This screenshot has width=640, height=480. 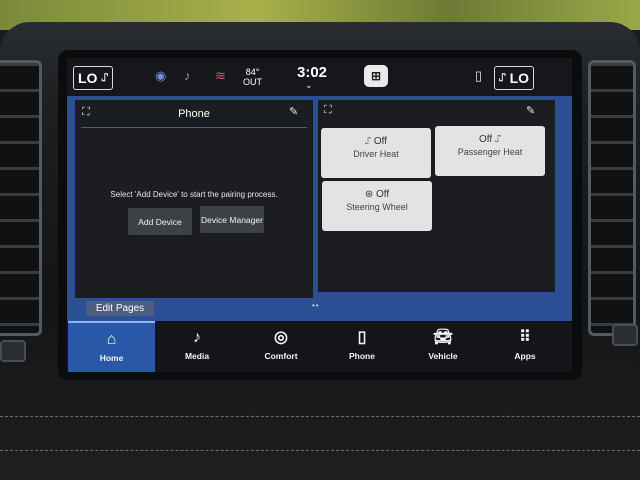 What do you see at coordinates (362, 337) in the screenshot?
I see `phone-icon: ▯` at bounding box center [362, 337].